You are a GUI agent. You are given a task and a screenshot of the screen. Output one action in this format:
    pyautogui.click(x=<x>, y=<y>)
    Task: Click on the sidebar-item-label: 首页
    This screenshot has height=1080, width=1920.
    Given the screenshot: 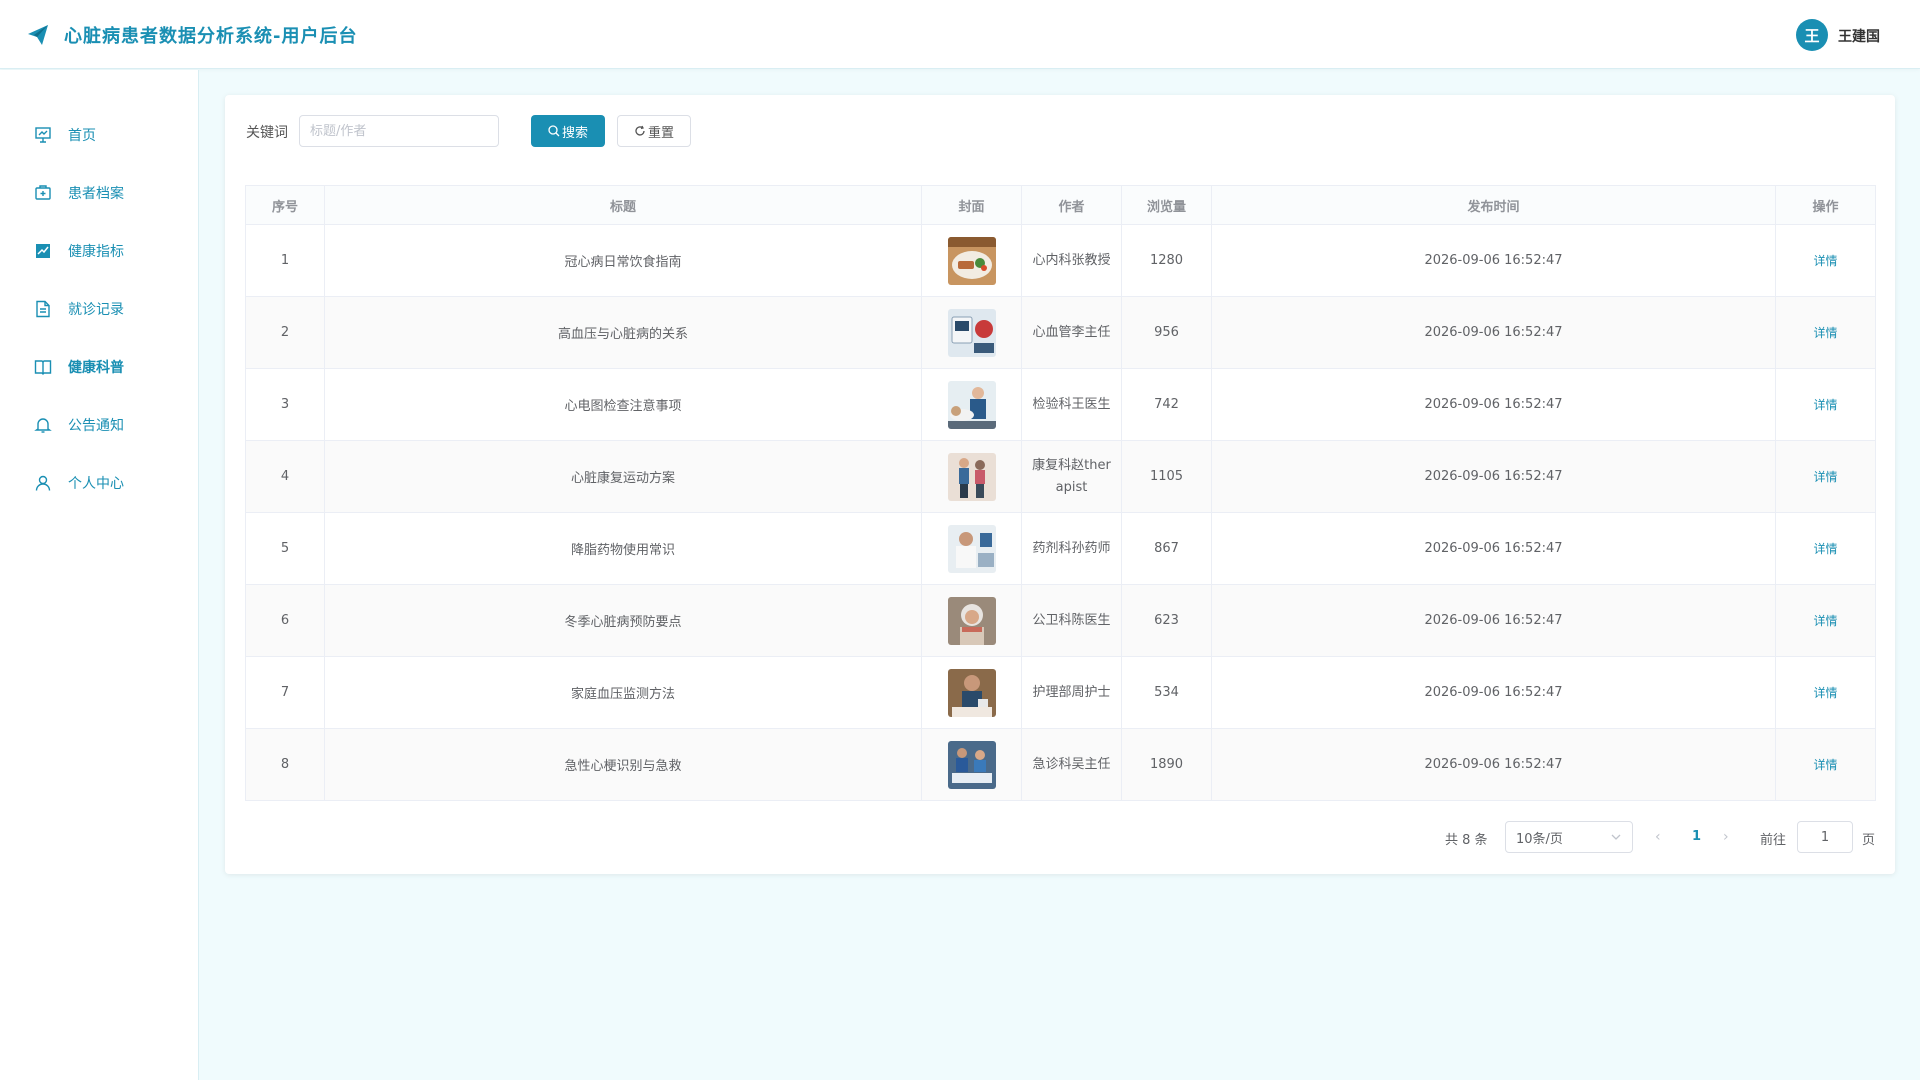 What is the action you would take?
    pyautogui.click(x=82, y=136)
    